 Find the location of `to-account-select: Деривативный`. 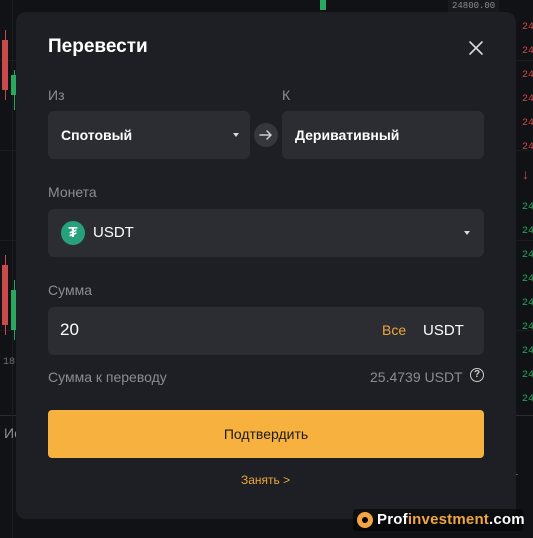

to-account-select: Деривативный is located at coordinates (383, 135).